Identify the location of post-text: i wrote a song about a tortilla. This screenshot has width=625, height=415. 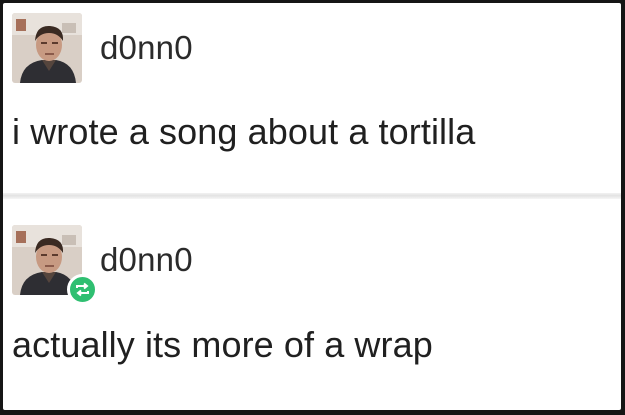
(244, 131).